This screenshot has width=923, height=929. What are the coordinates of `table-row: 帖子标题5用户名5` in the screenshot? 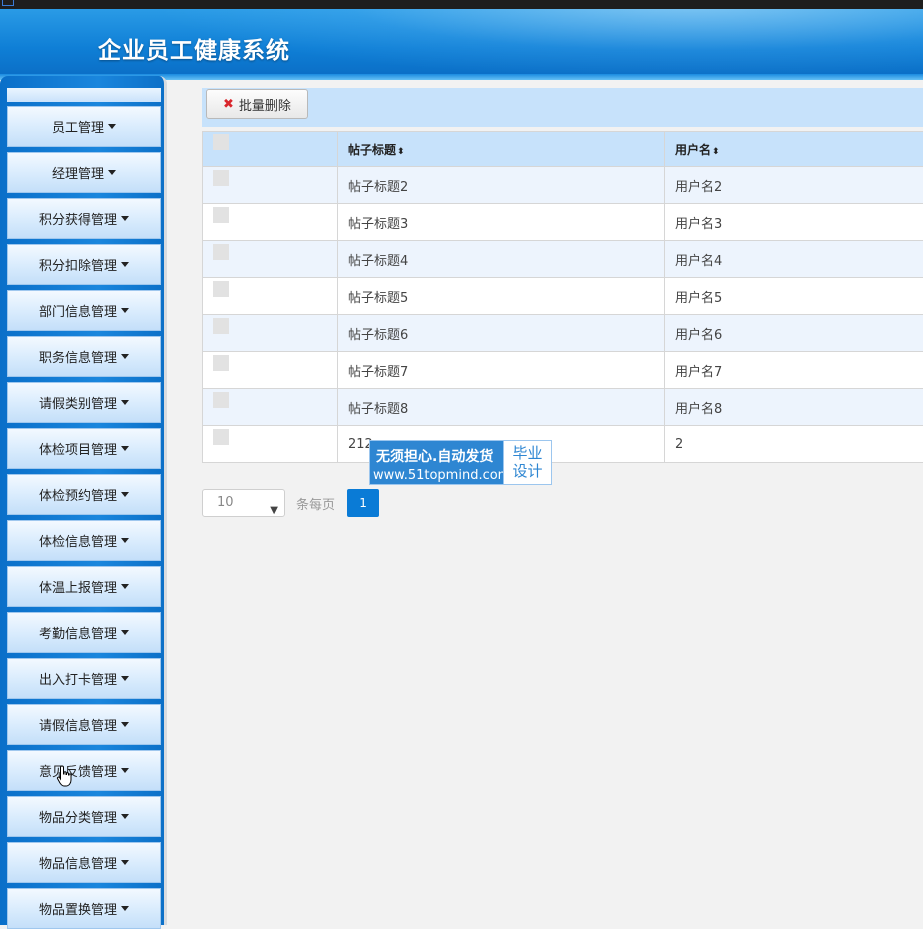 It's located at (563, 296).